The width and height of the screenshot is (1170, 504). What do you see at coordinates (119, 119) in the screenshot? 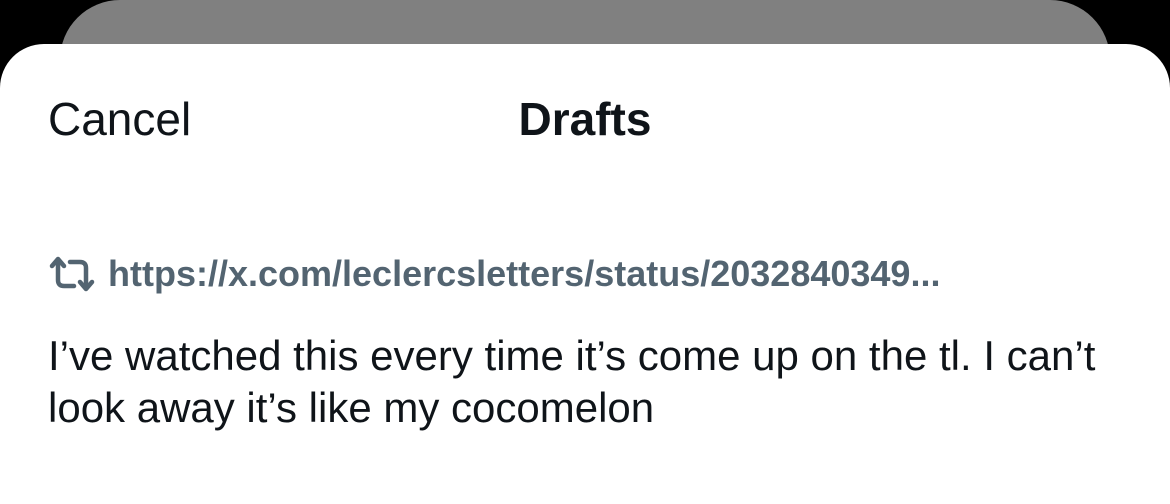
I see `cancel-button: Cancel` at bounding box center [119, 119].